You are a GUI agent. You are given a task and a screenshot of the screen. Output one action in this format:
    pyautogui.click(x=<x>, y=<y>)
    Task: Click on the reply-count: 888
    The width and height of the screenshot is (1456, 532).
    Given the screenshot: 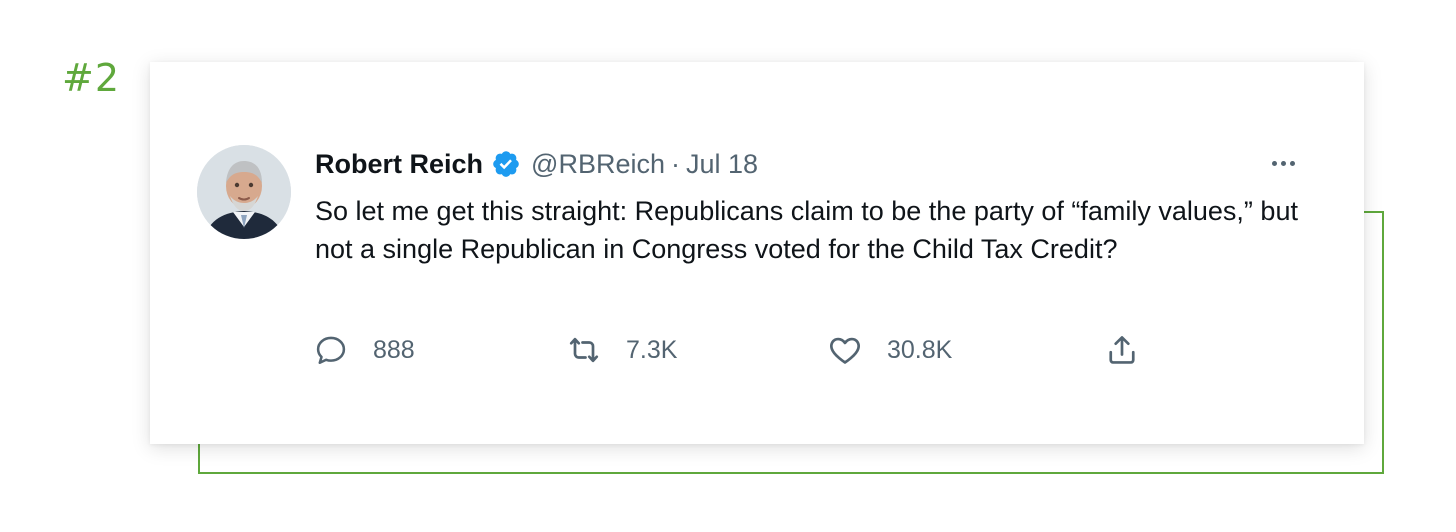 What is the action you would take?
    pyautogui.click(x=394, y=349)
    